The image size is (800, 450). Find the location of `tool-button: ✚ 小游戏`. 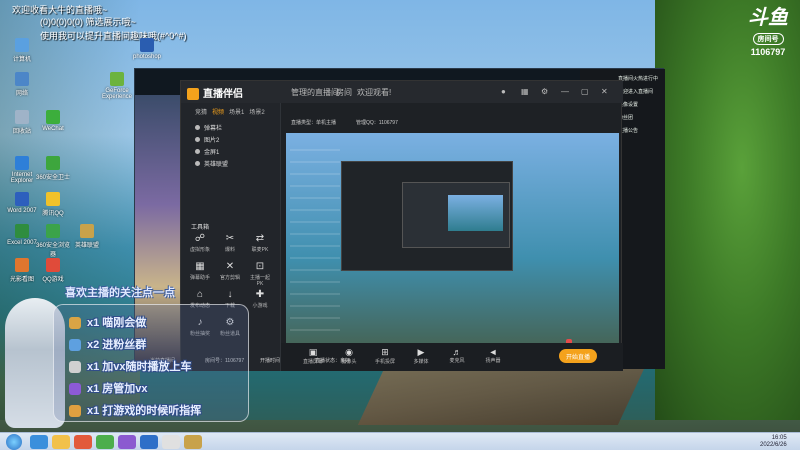

tool-button: ✚ 小游戏 is located at coordinates (260, 299).